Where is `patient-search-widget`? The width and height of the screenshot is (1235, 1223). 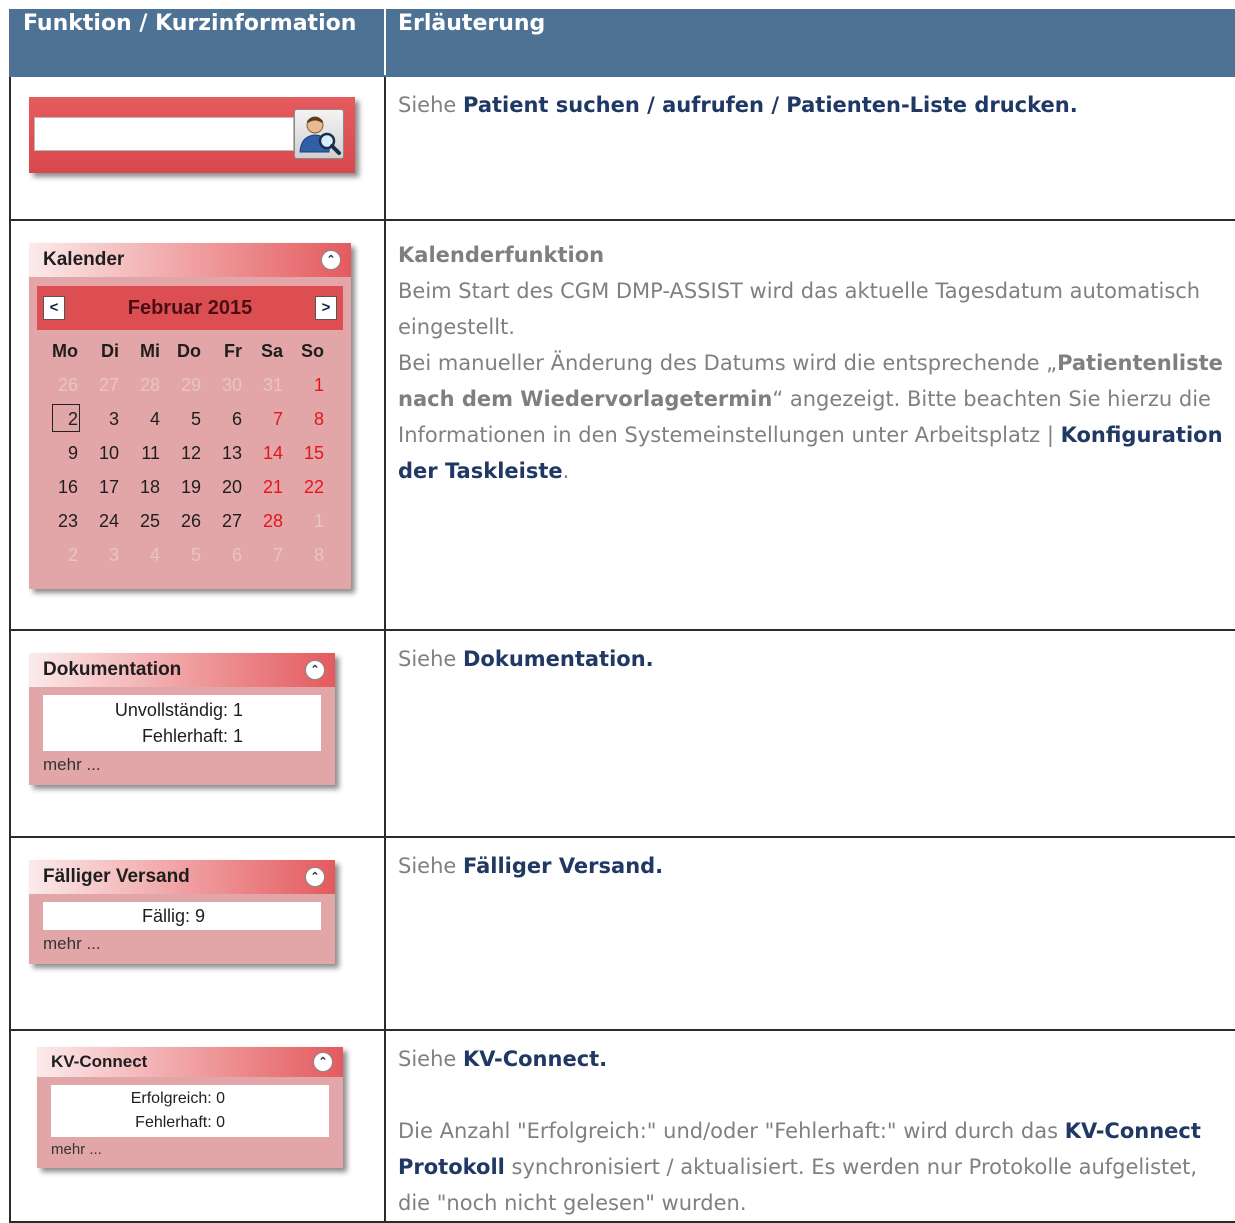
patient-search-widget is located at coordinates (192, 135).